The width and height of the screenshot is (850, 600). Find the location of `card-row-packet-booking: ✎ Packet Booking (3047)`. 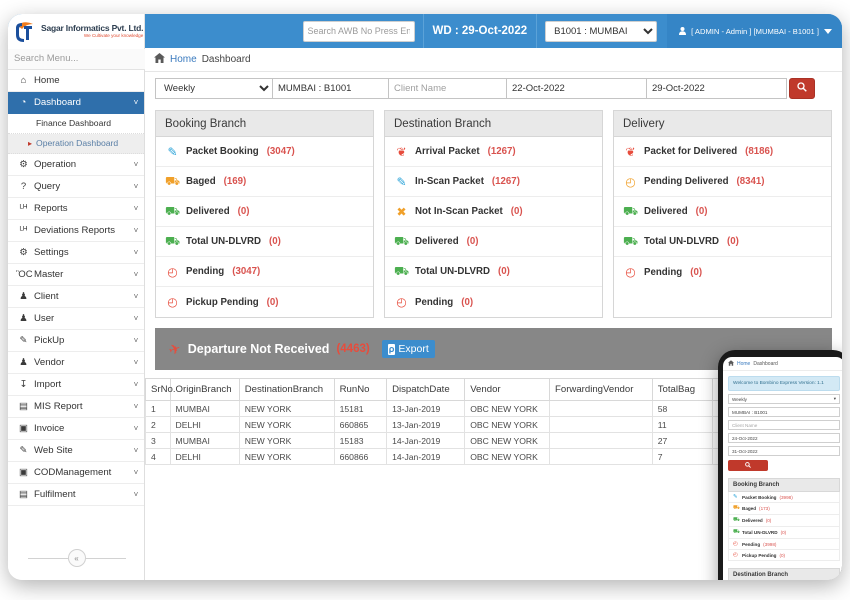

card-row-packet-booking: ✎ Packet Booking (3047) is located at coordinates (264, 152).